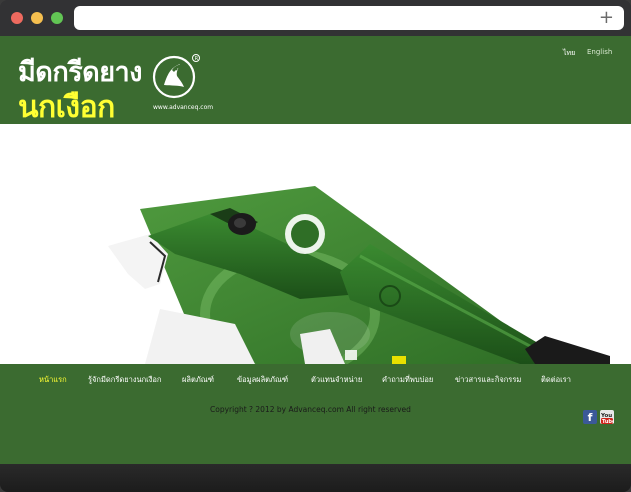 The image size is (631, 492). What do you see at coordinates (262, 380) in the screenshot?
I see `nav-item-product-info: ข้อมูลผลิตภัณฑ์` at bounding box center [262, 380].